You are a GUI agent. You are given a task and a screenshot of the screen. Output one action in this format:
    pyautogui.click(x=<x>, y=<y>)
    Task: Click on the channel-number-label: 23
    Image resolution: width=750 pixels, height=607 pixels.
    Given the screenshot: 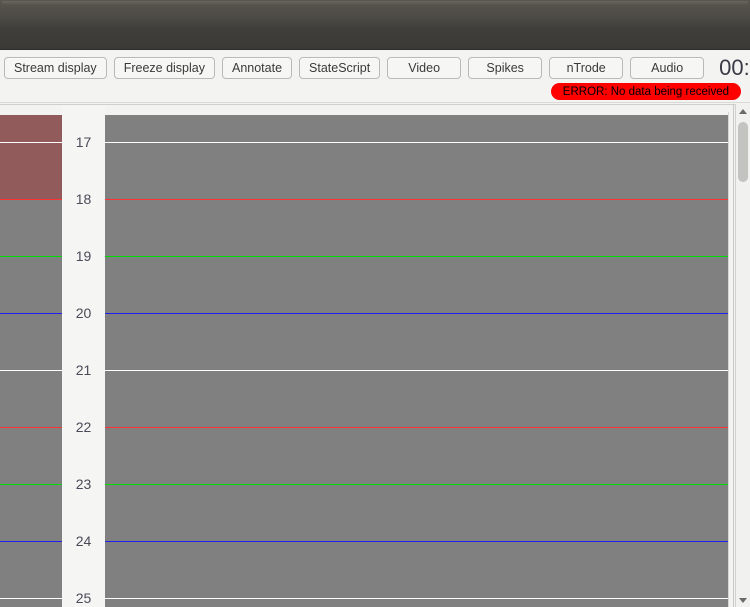 What is the action you would take?
    pyautogui.click(x=83, y=484)
    